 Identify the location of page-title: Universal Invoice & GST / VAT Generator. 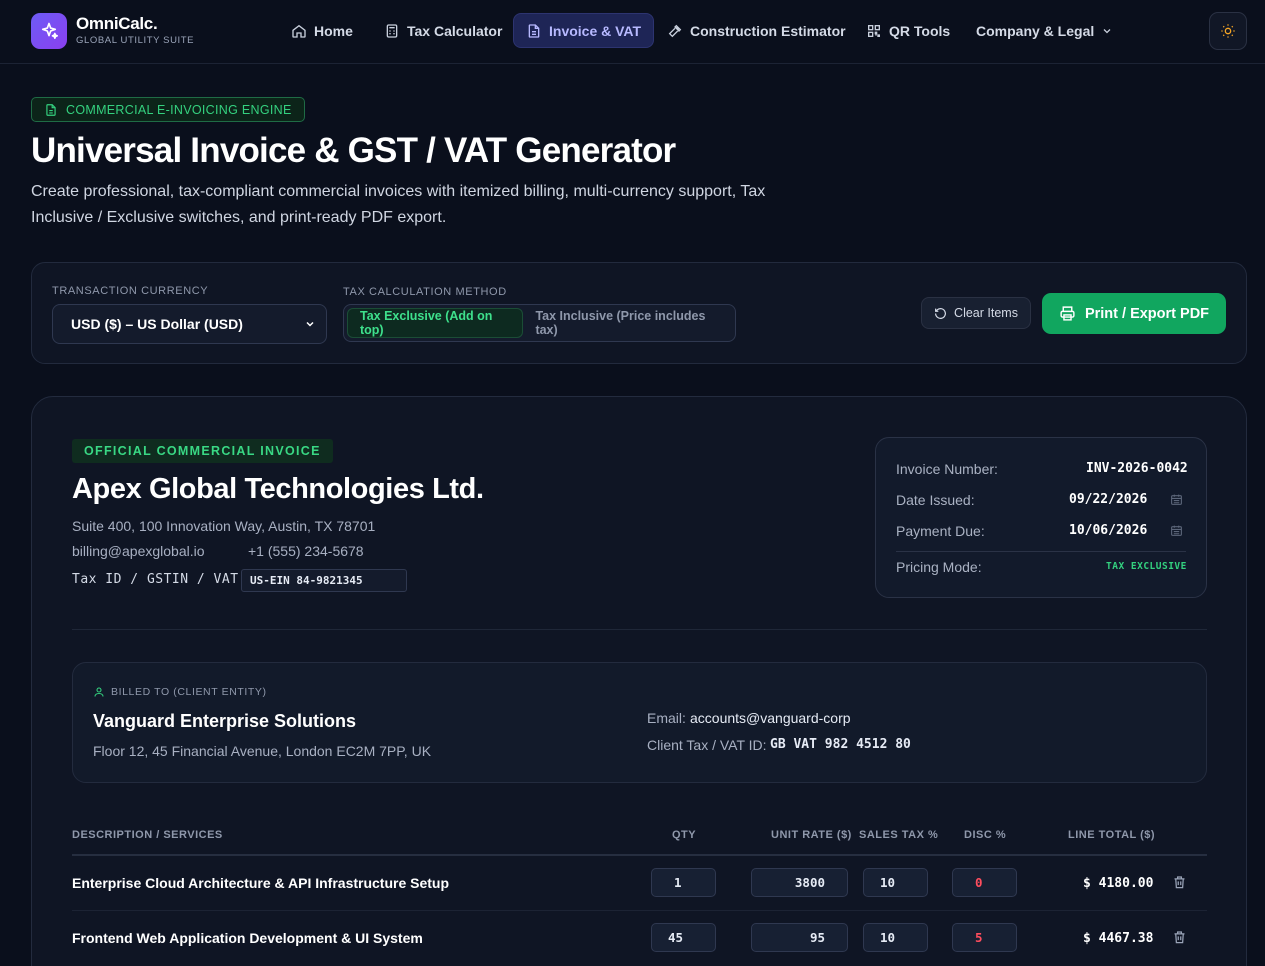
(353, 150).